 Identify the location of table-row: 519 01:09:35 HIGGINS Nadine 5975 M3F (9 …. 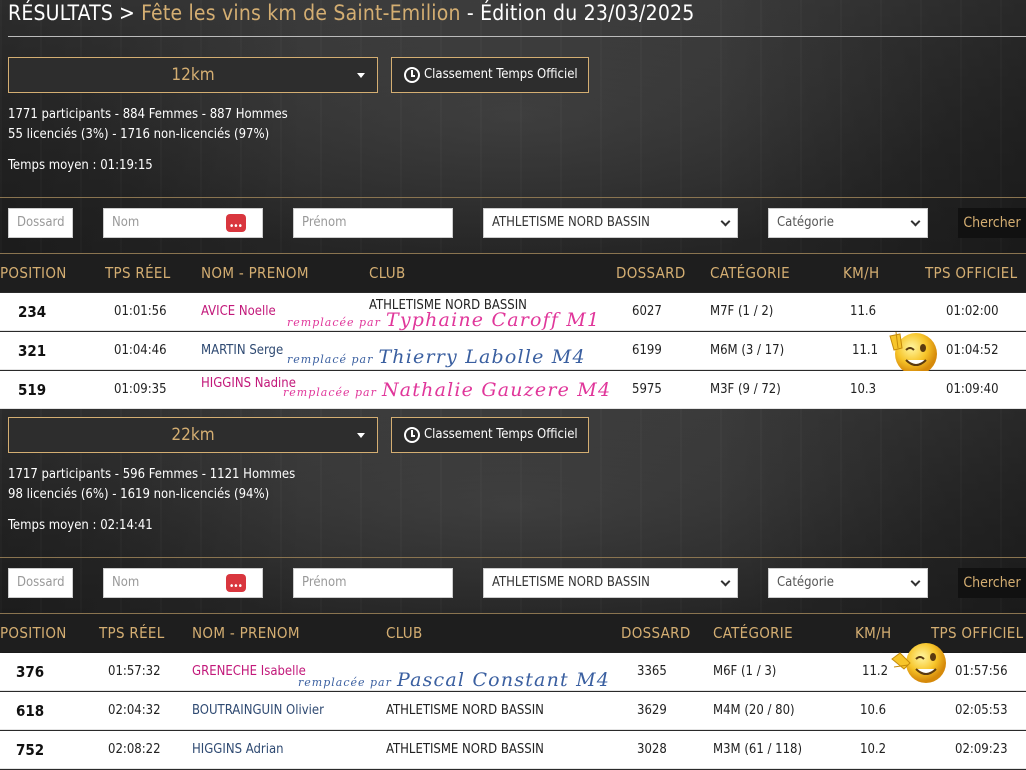
(513, 390).